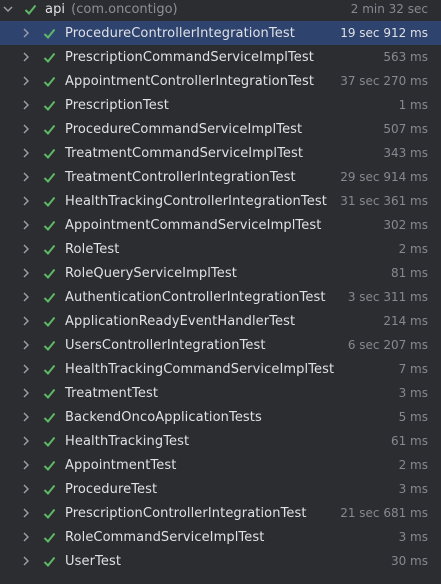  Describe the element at coordinates (413, 105) in the screenshot. I see `test-duration: 1 ms` at that location.